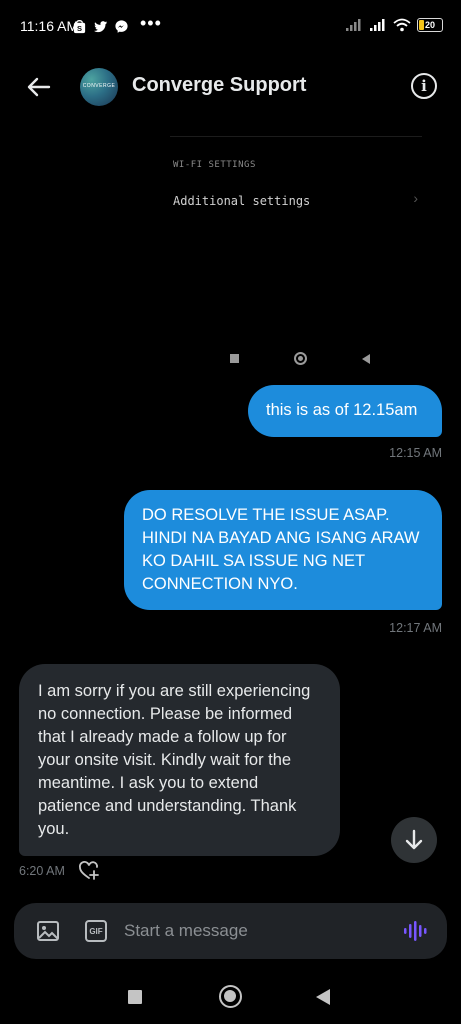 The image size is (461, 1024). I want to click on chevron-right-icon: ›, so click(415, 198).